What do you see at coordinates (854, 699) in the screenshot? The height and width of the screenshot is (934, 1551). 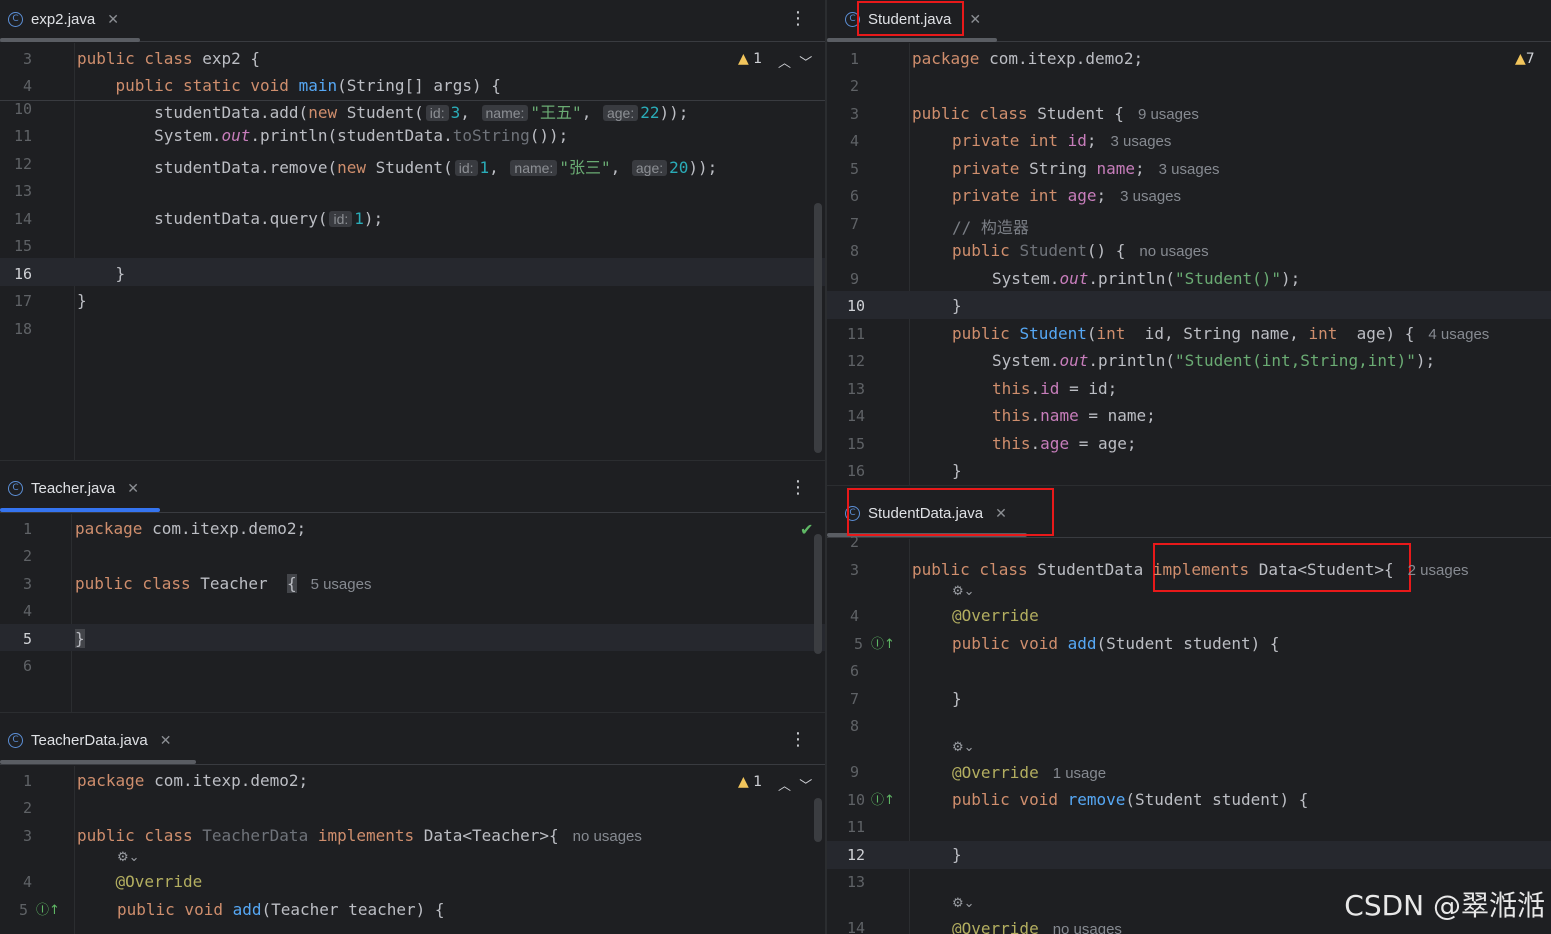 I see `line-number: 7` at bounding box center [854, 699].